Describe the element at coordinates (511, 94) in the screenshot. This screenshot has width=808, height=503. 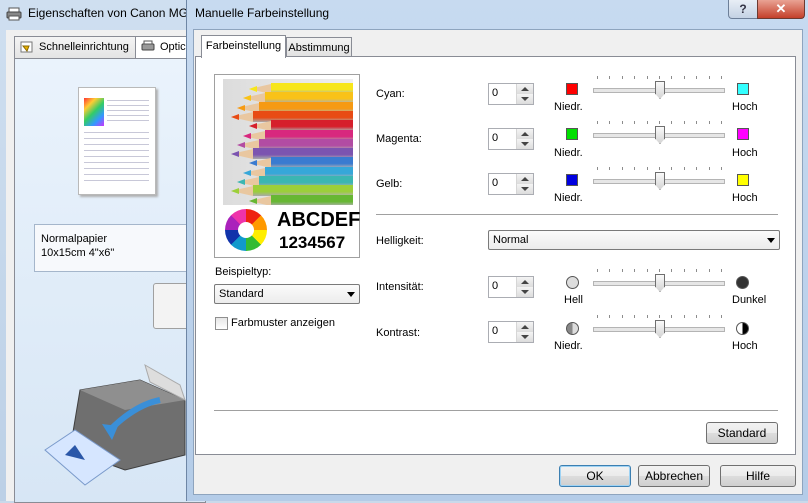
I see `cyan-spinbox: 0` at that location.